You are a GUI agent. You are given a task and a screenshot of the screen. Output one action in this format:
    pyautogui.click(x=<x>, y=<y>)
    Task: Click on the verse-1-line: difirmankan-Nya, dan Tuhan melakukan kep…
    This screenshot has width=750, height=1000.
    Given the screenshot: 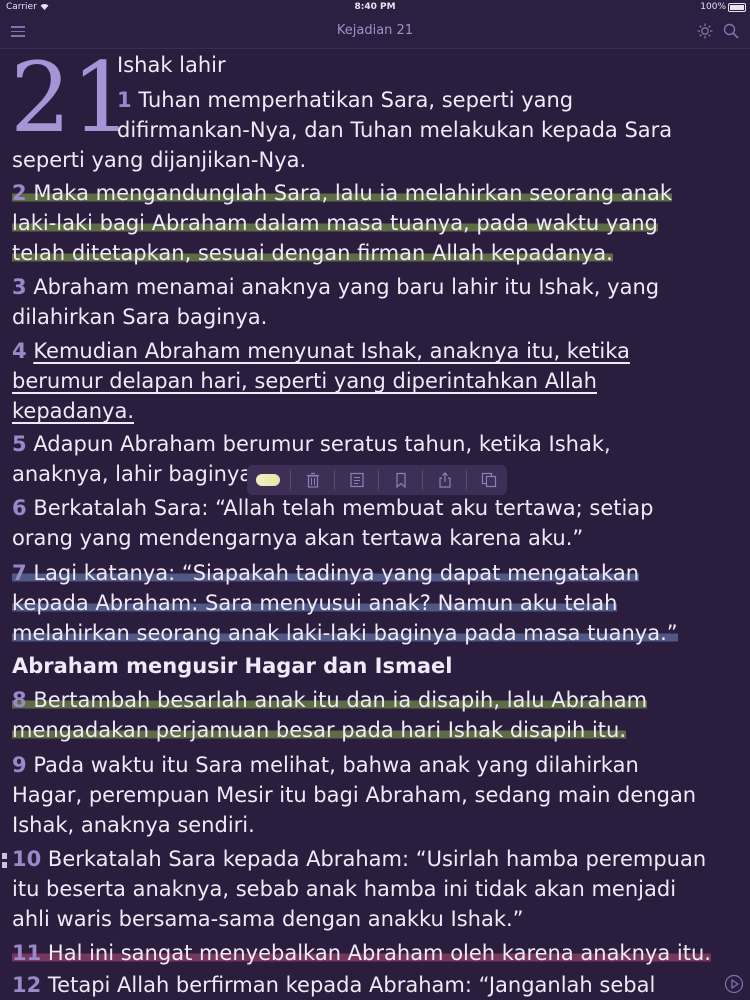 What is the action you would take?
    pyautogui.click(x=394, y=130)
    